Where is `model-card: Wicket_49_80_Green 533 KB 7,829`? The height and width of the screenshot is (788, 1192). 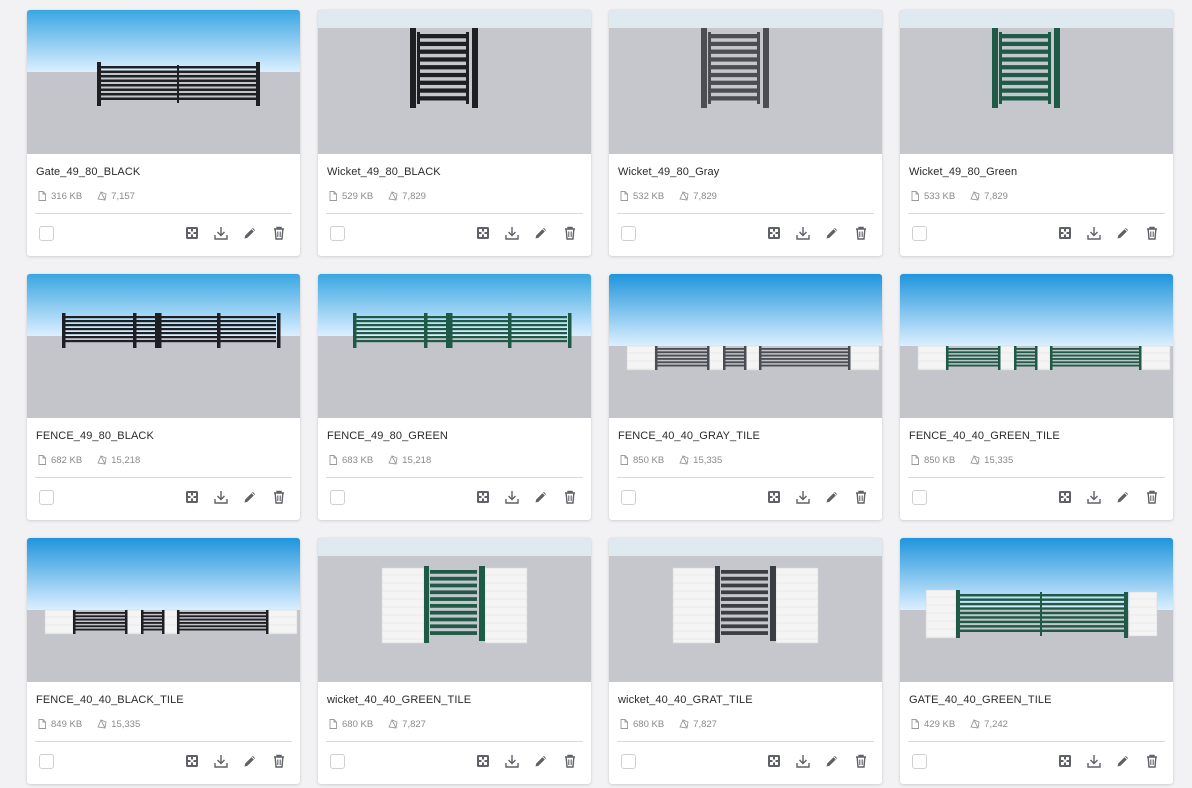
model-card: Wicket_49_80_Green 533 KB 7,829 is located at coordinates (1036, 133).